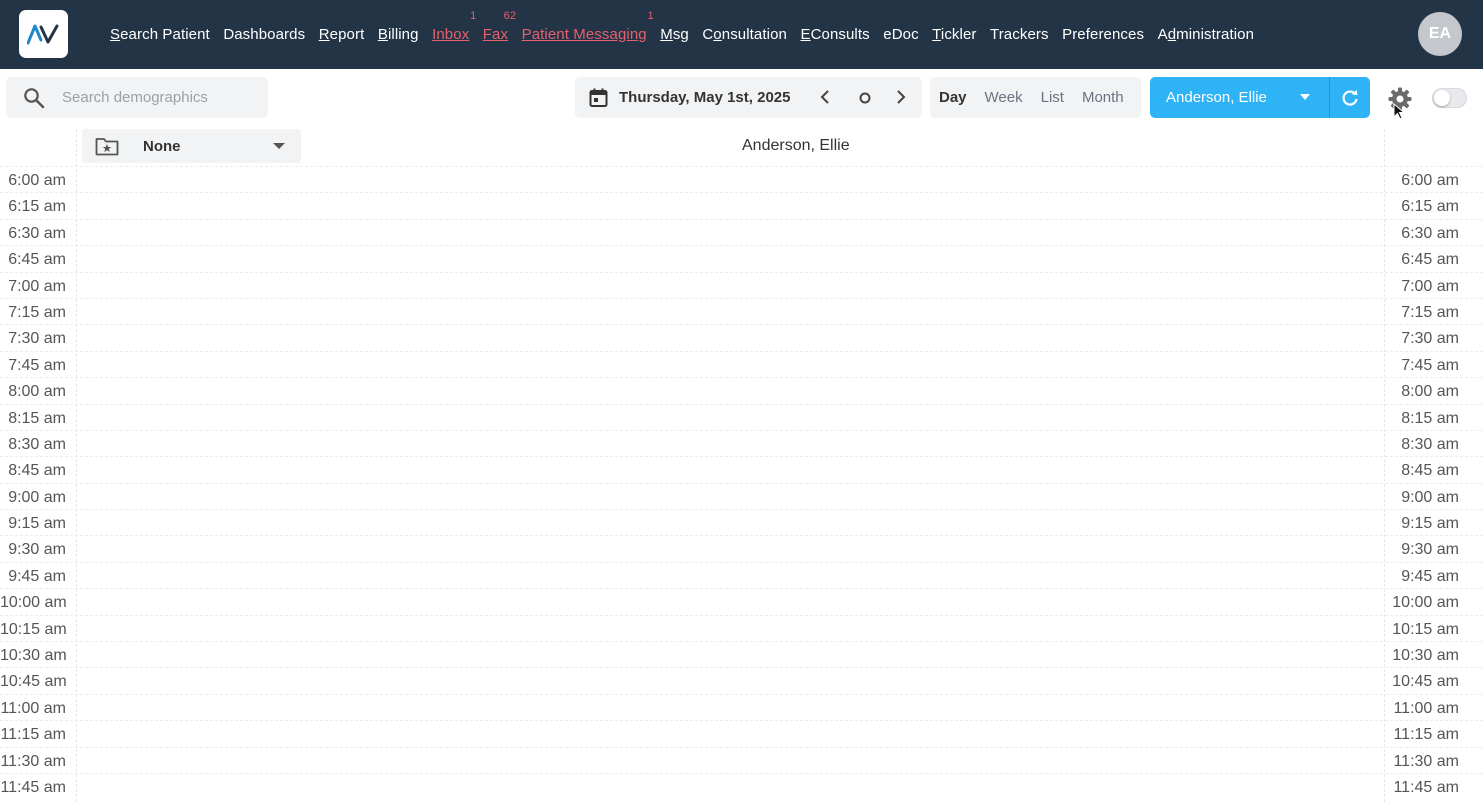  What do you see at coordinates (741, 442) in the screenshot?
I see `time-slot-row: 8:30 am 8:30 am` at bounding box center [741, 442].